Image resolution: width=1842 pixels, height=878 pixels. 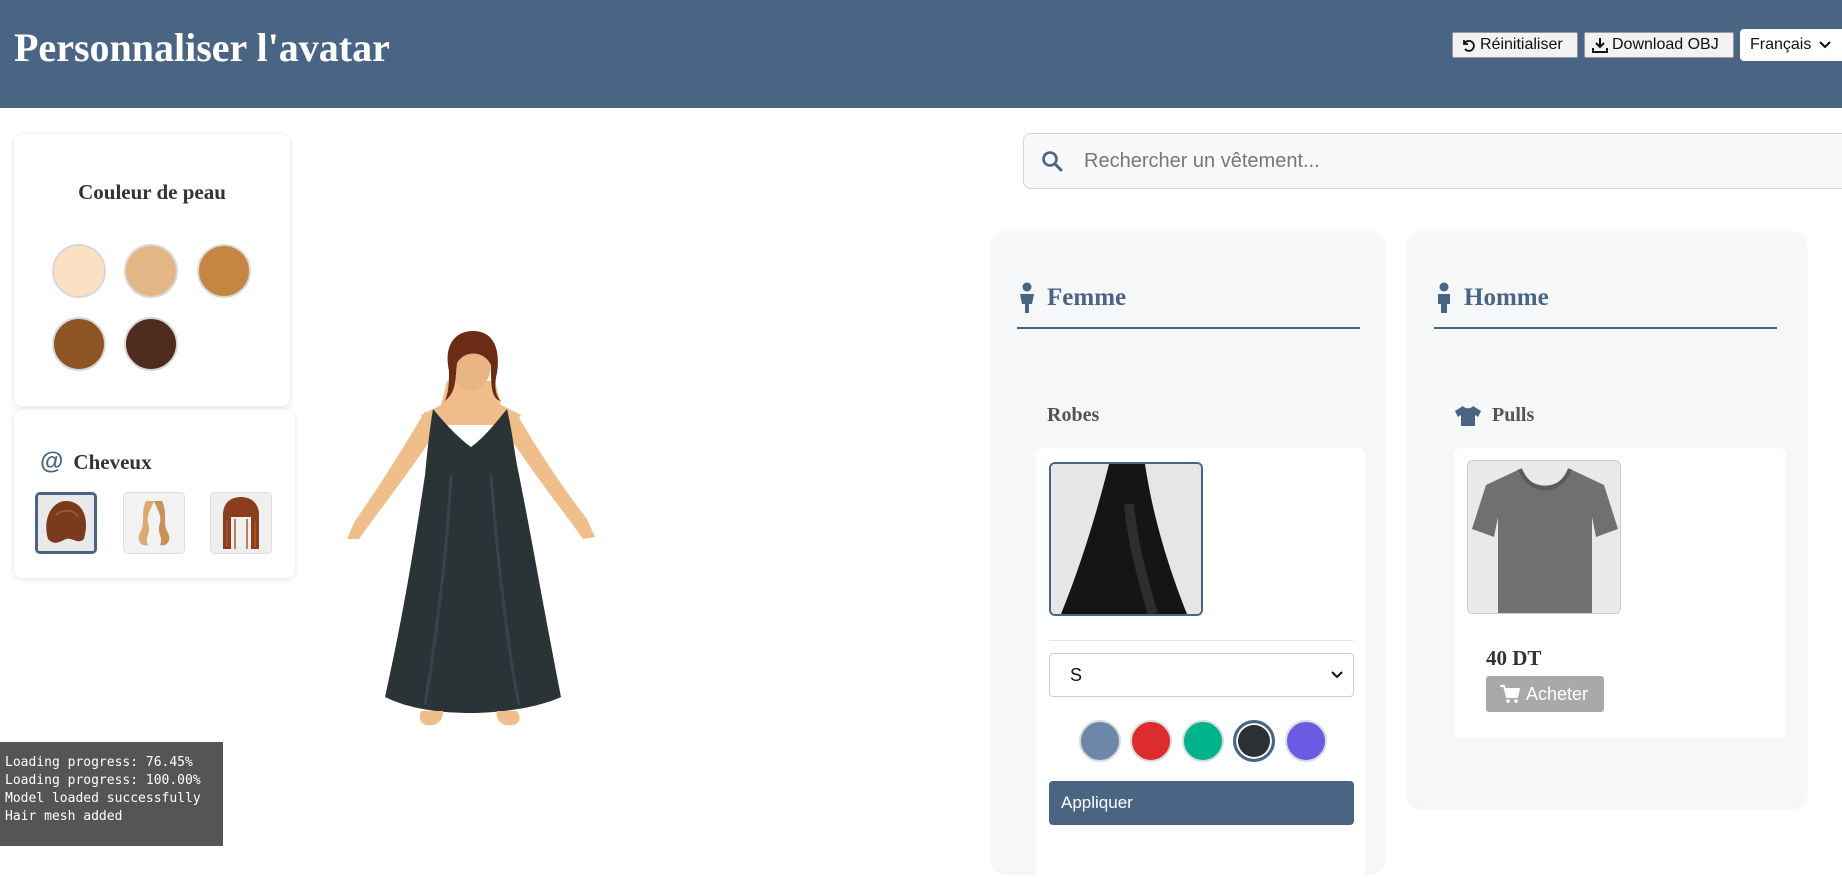 I want to click on download-icon, so click(x=1600, y=45).